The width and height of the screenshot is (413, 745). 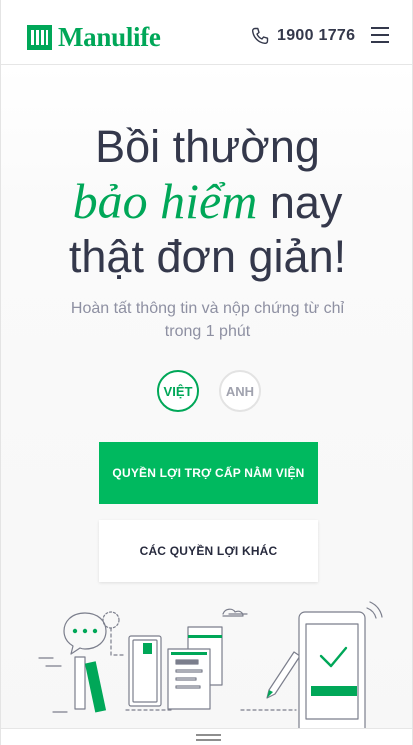 What do you see at coordinates (109, 37) in the screenshot?
I see `brand-name: Manulife` at bounding box center [109, 37].